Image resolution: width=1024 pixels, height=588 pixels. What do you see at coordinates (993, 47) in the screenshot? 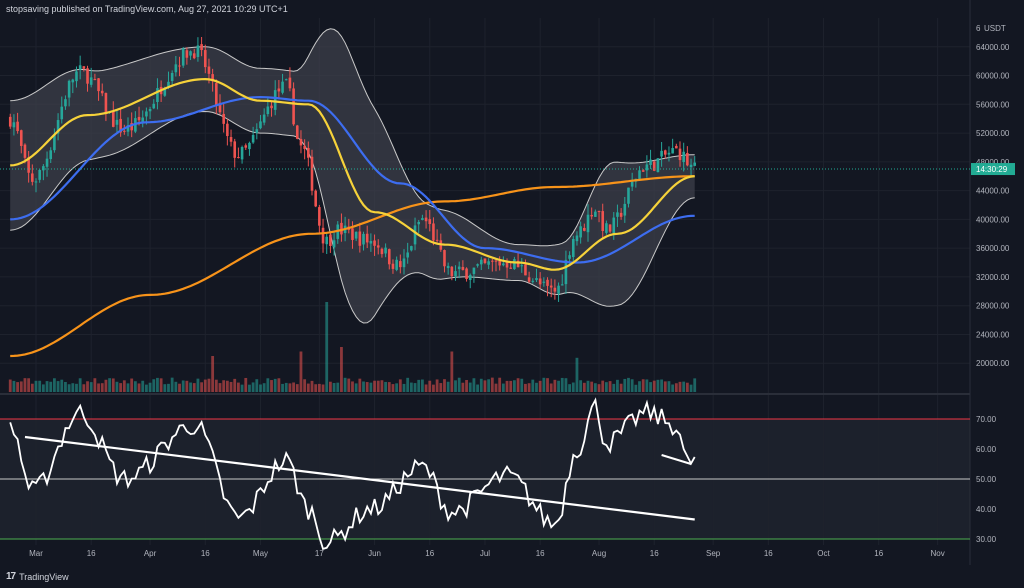
I see `price-tick-label: 64000.00` at bounding box center [993, 47].